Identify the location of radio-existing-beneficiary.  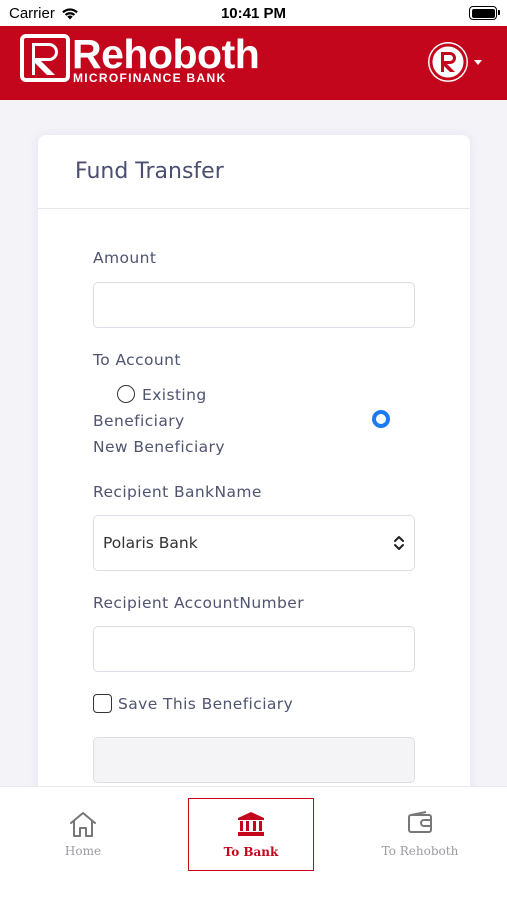
(126, 394).